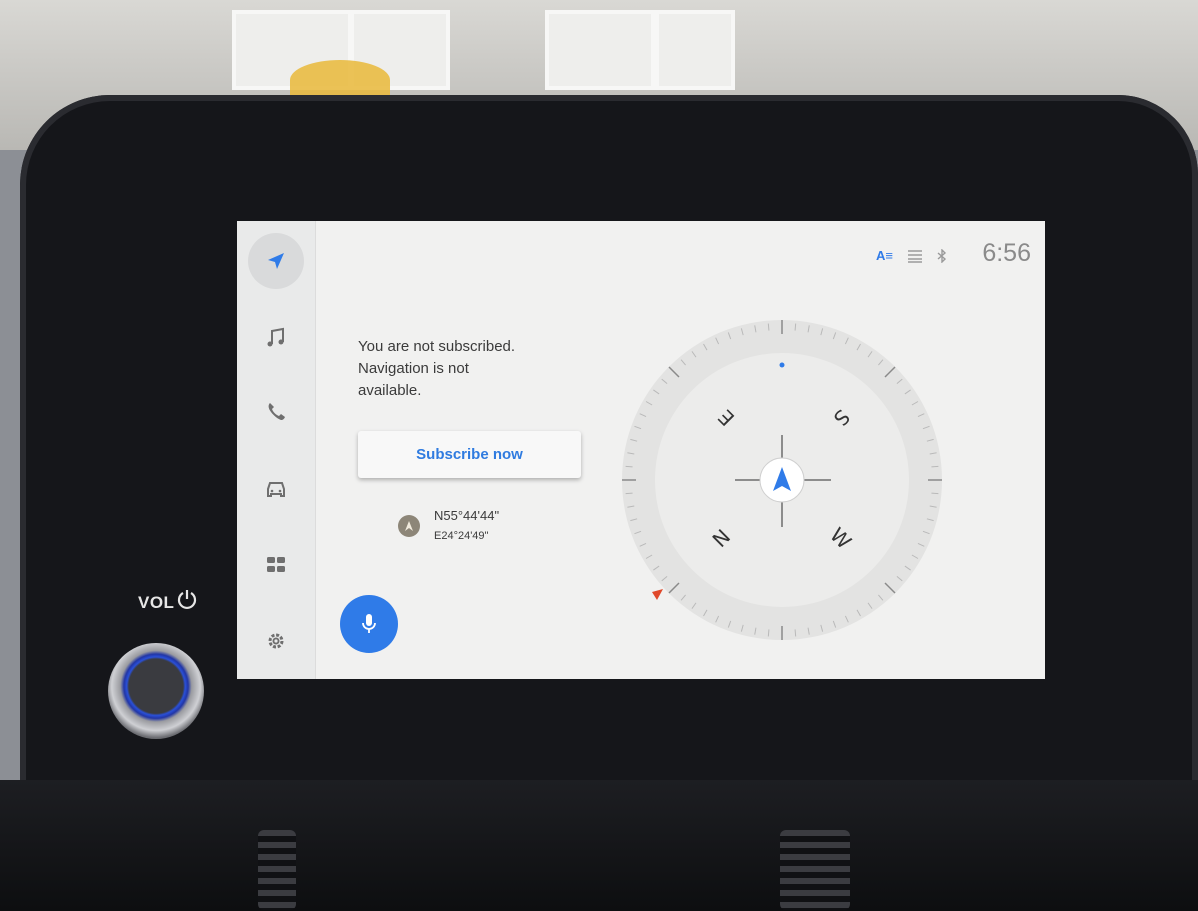  Describe the element at coordinates (461, 536) in the screenshot. I see `longitude: E24°24'49"` at that location.